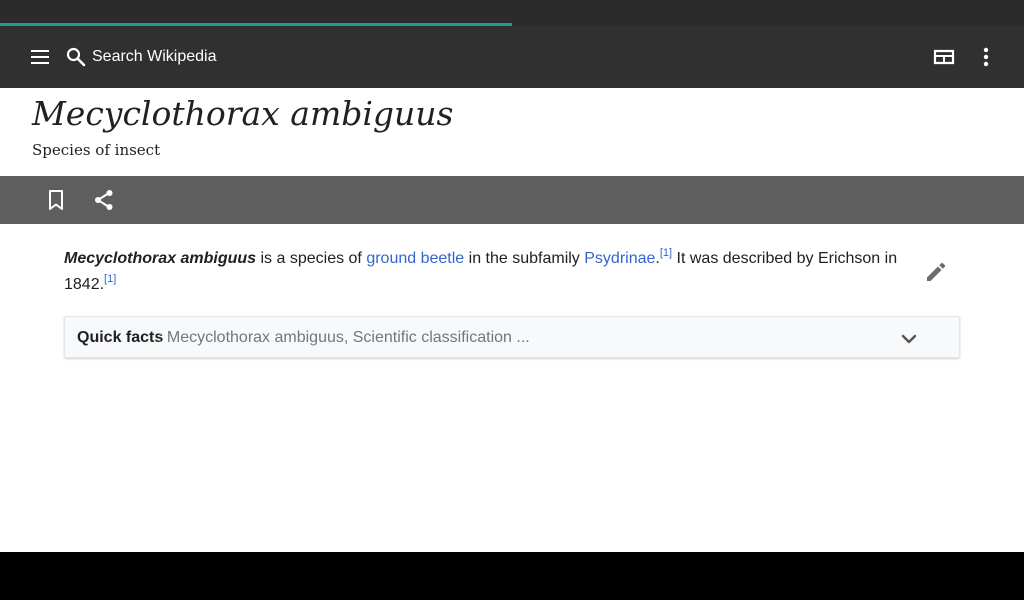 The image size is (1024, 600). Describe the element at coordinates (415, 258) in the screenshot. I see `link-ground-beetle: ground beetle` at that location.